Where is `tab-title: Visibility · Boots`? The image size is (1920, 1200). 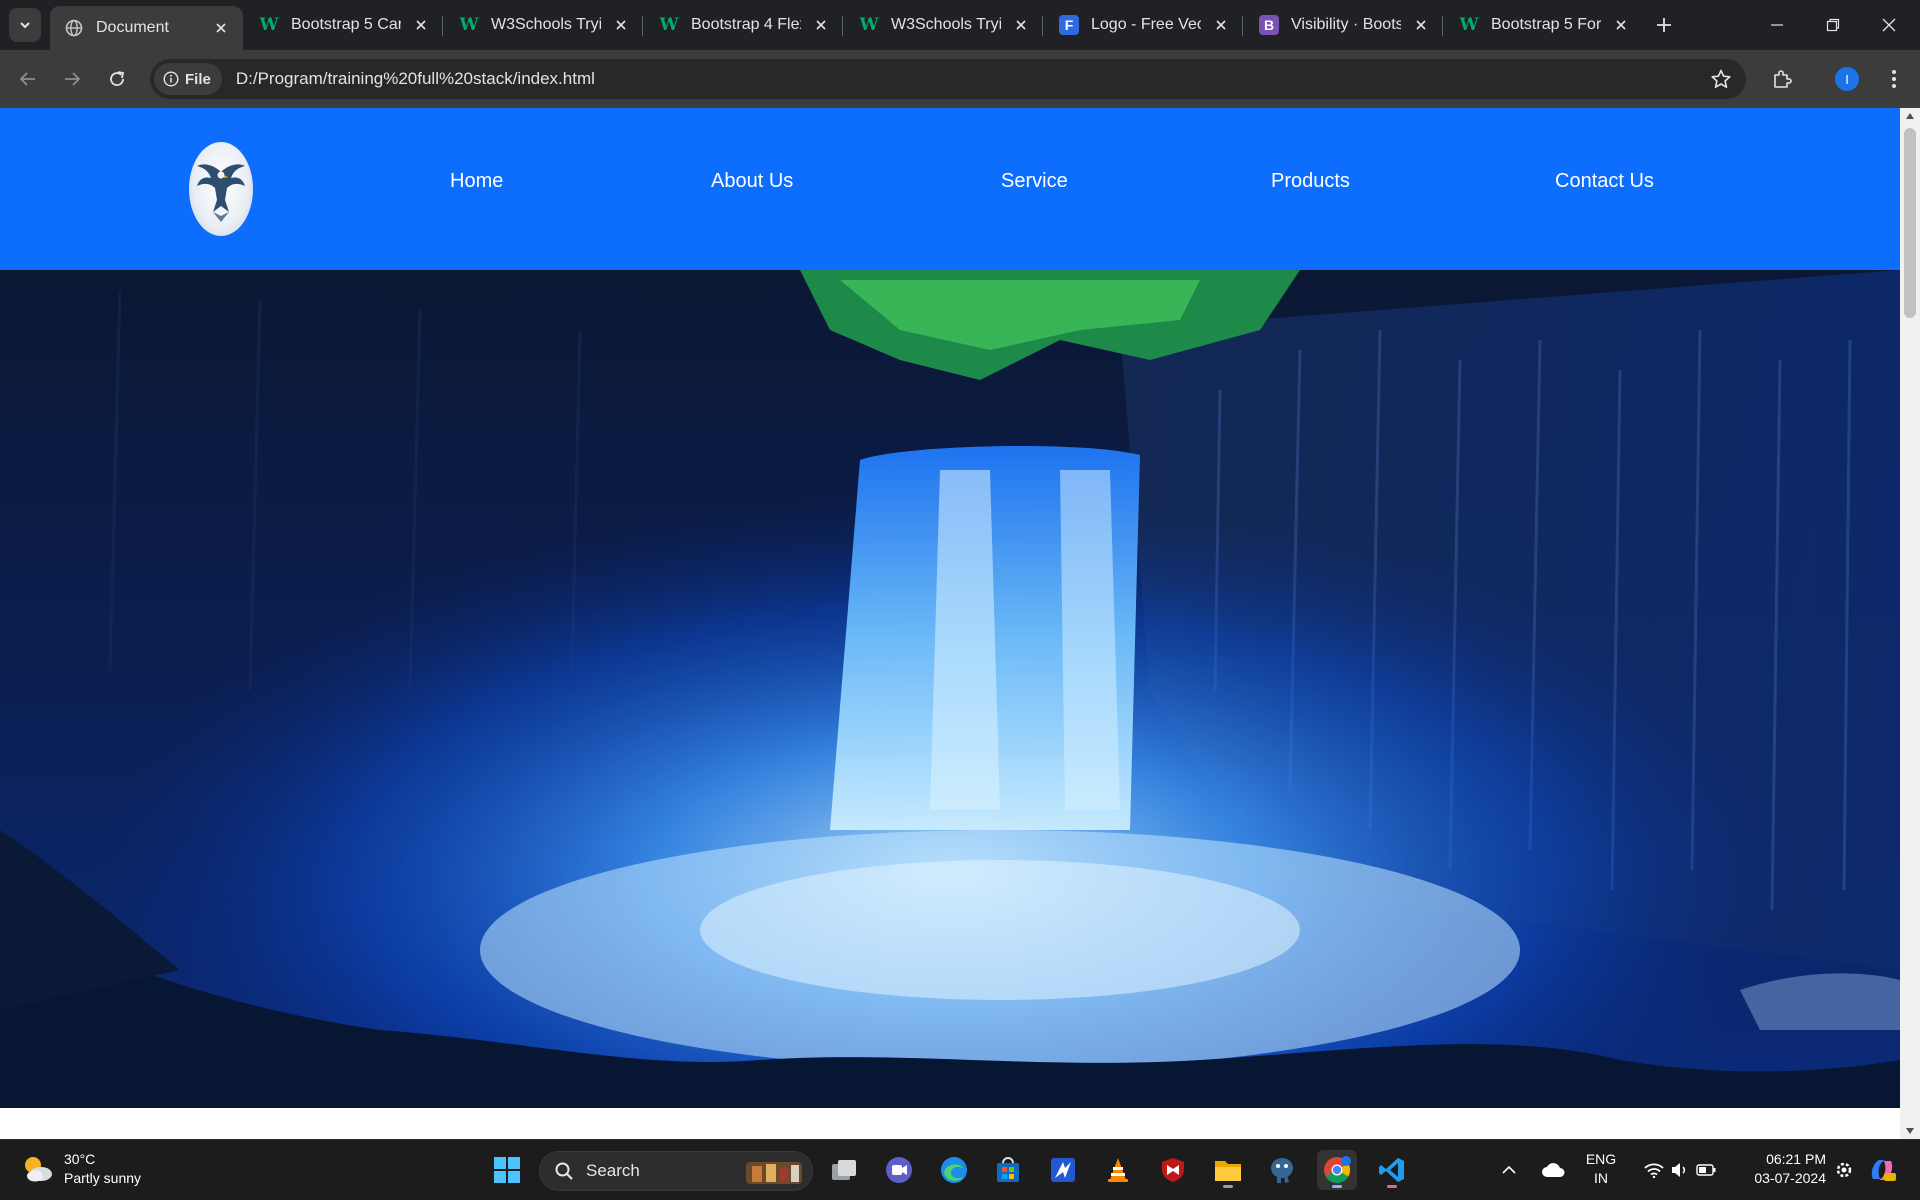 tab-title: Visibility · Boots is located at coordinates (1346, 24).